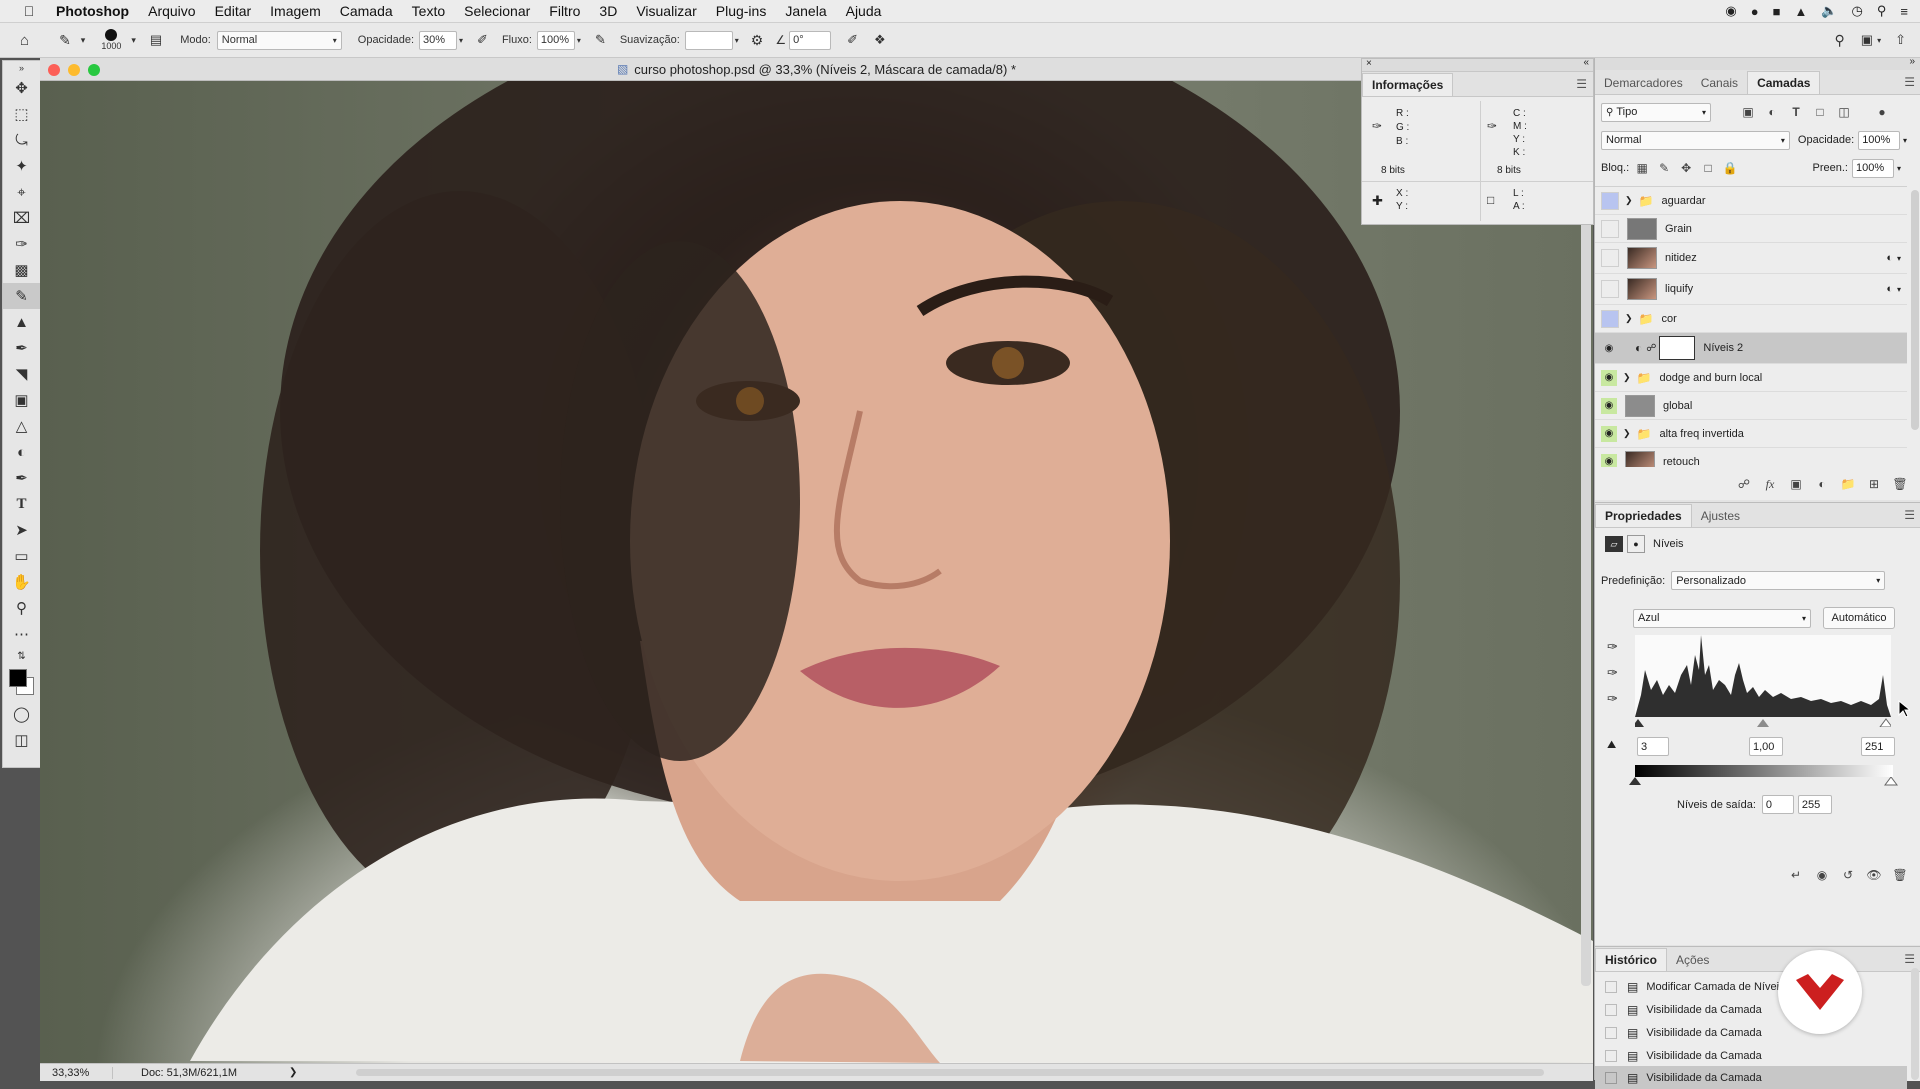  I want to click on zoom-level: 33,33%, so click(76, 1072).